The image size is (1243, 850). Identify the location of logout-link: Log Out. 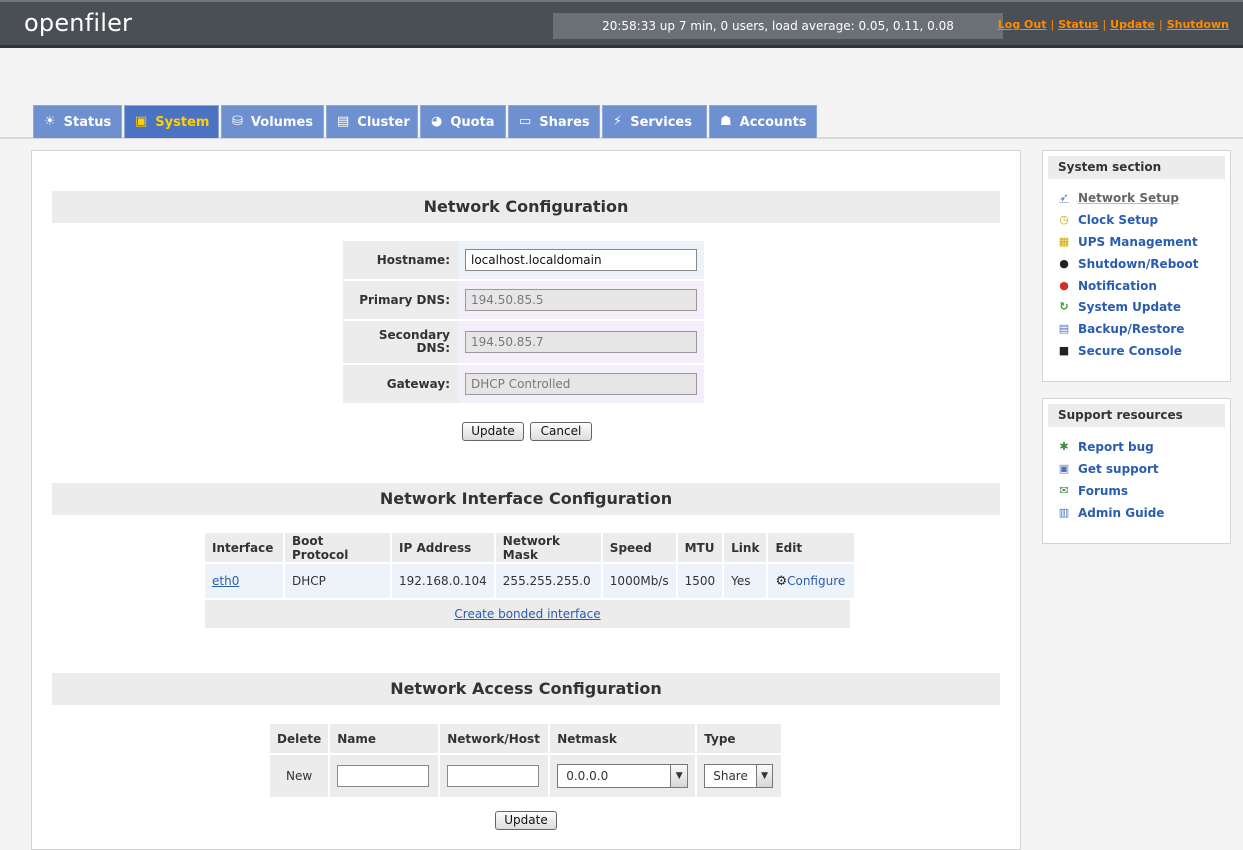
(1022, 24).